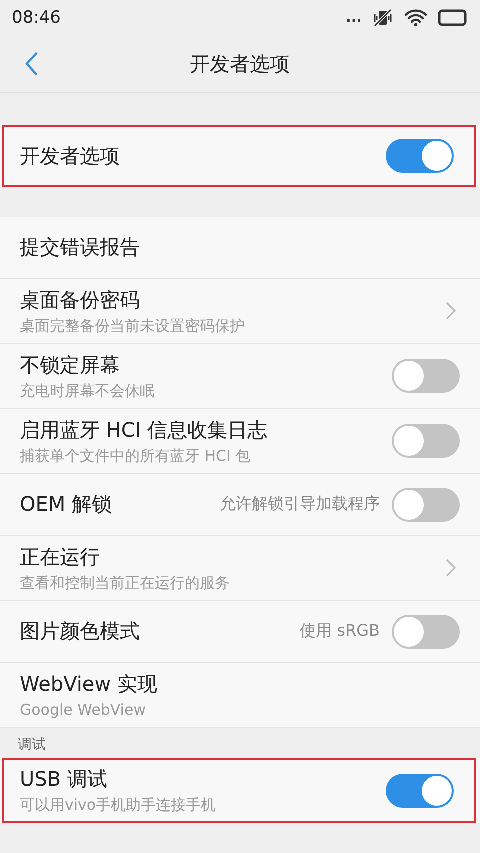 The image size is (480, 853). What do you see at coordinates (144, 430) in the screenshot?
I see `row-title: 启用蓝牙 HCI 信息收集日志` at bounding box center [144, 430].